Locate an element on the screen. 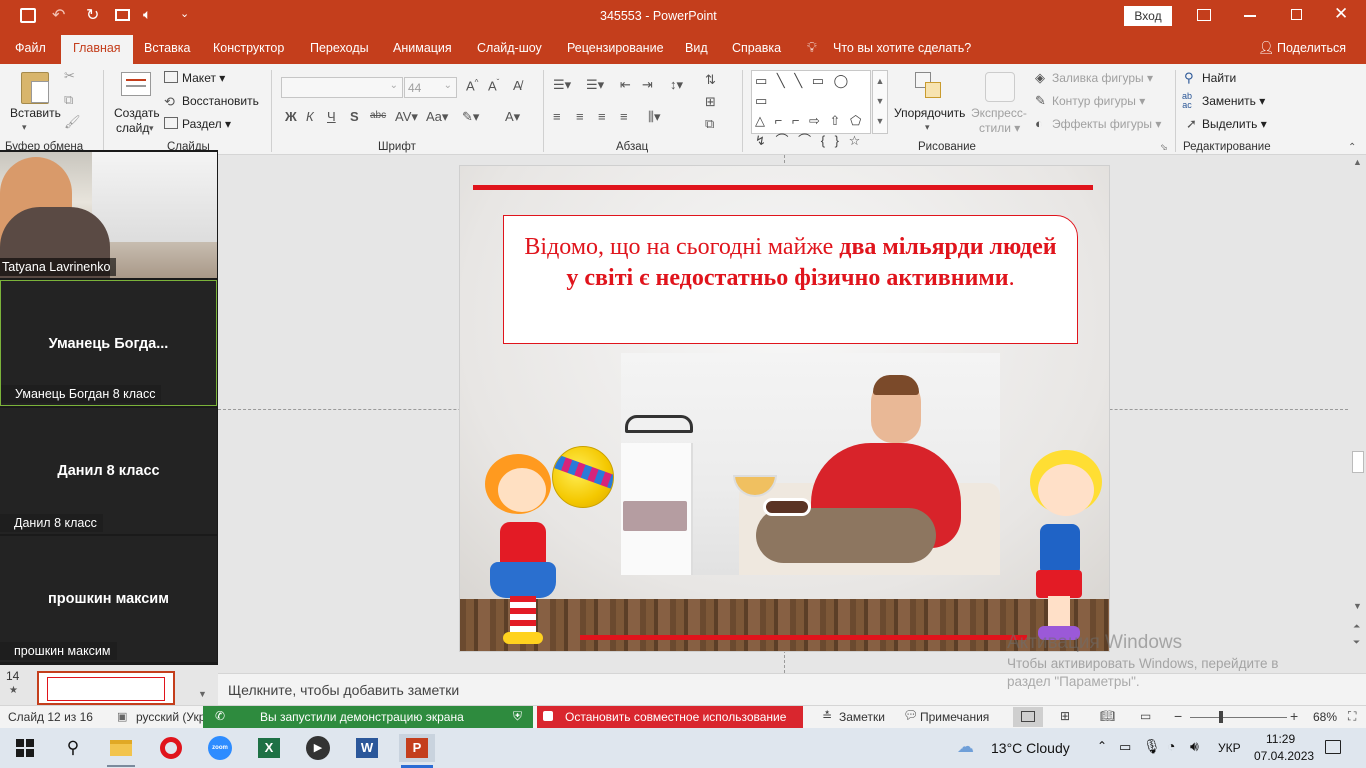 Image resolution: width=1366 pixels, height=768 pixels. redo-icon: ↻ is located at coordinates (92, 15).